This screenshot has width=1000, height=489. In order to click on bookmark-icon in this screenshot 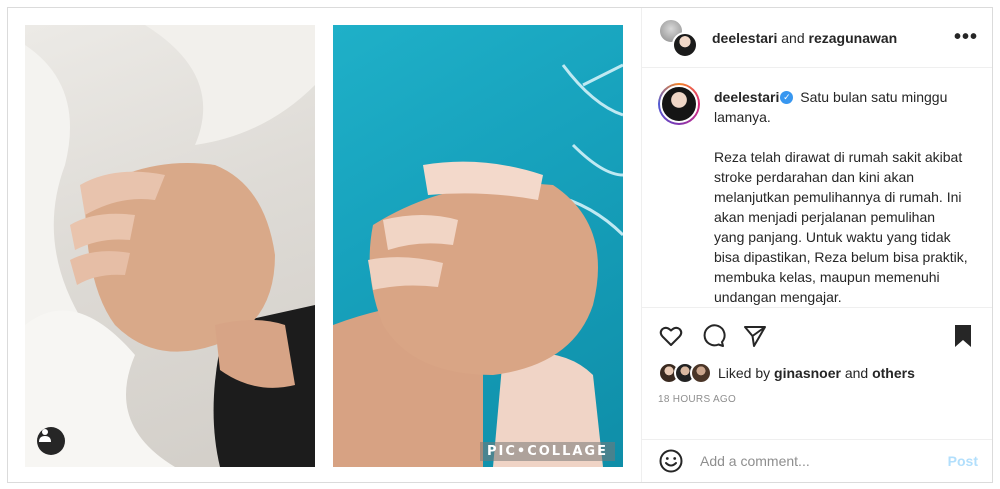, I will do `click(963, 336)`.